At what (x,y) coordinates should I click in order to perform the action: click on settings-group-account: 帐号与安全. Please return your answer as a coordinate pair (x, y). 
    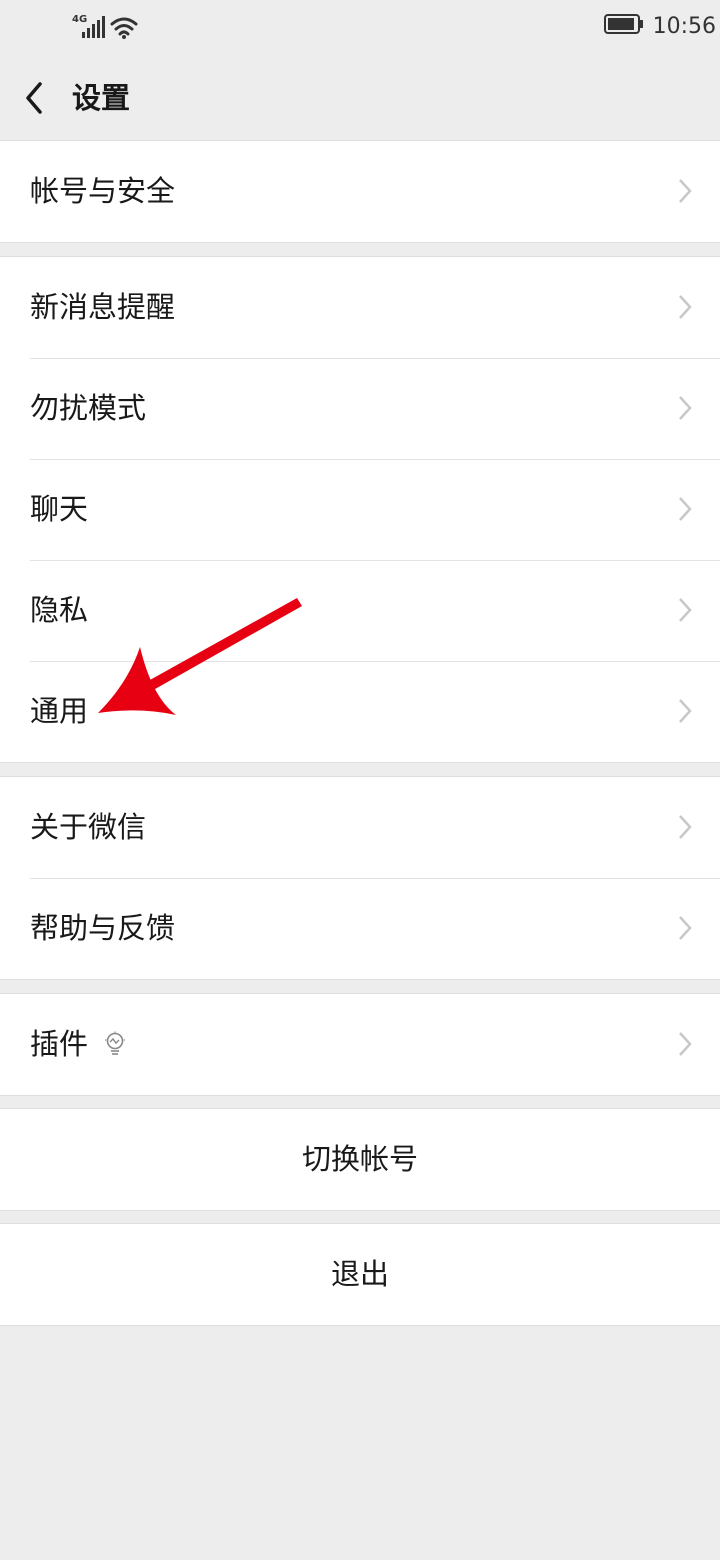
    Looking at the image, I should click on (360, 191).